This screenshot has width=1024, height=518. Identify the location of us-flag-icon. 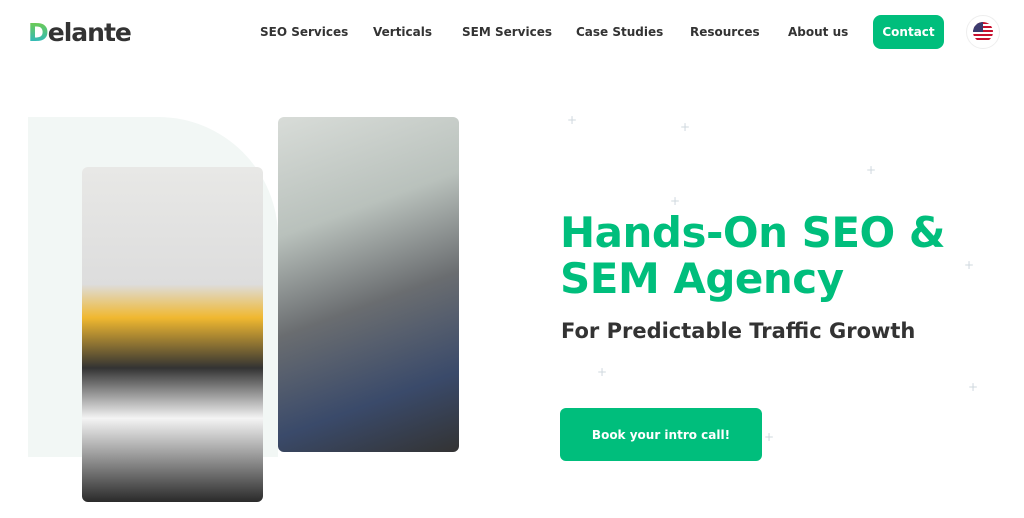
(983, 32).